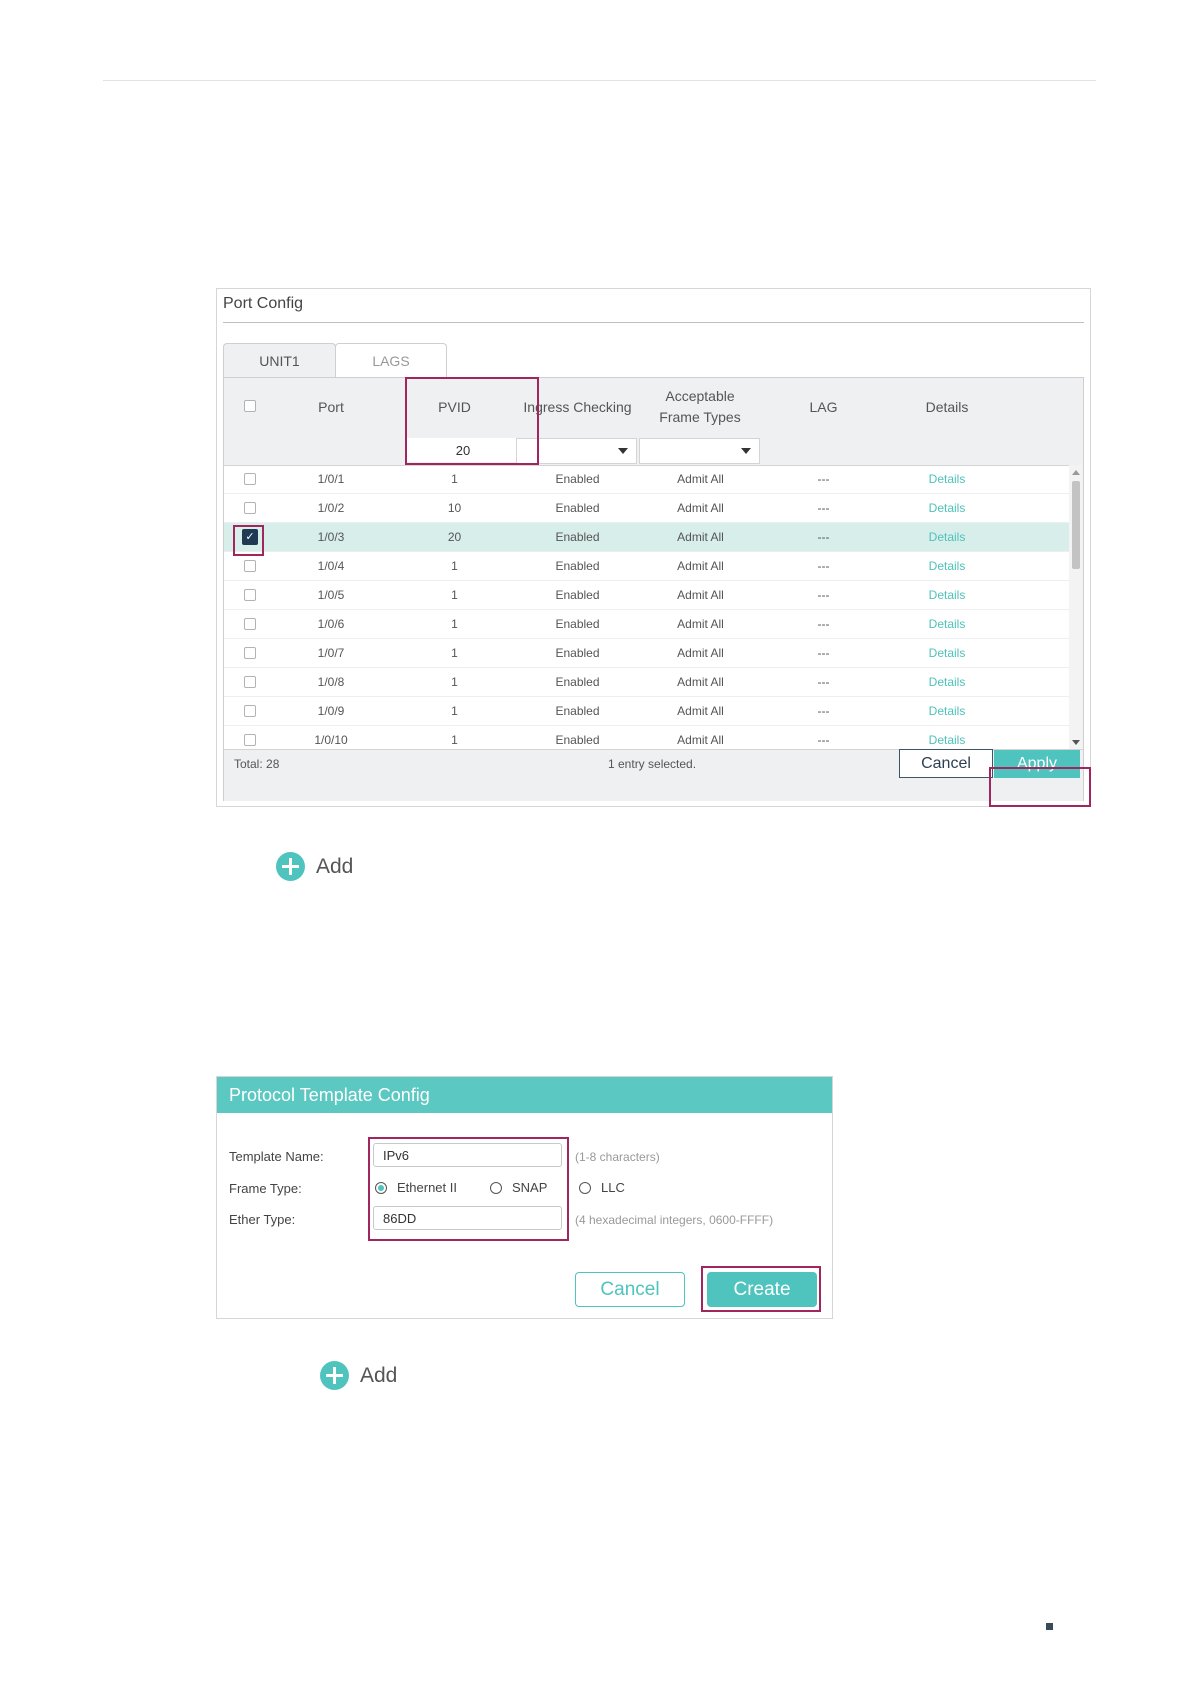  Describe the element at coordinates (467, 1155) in the screenshot. I see `template-name-input: IPv6` at that location.